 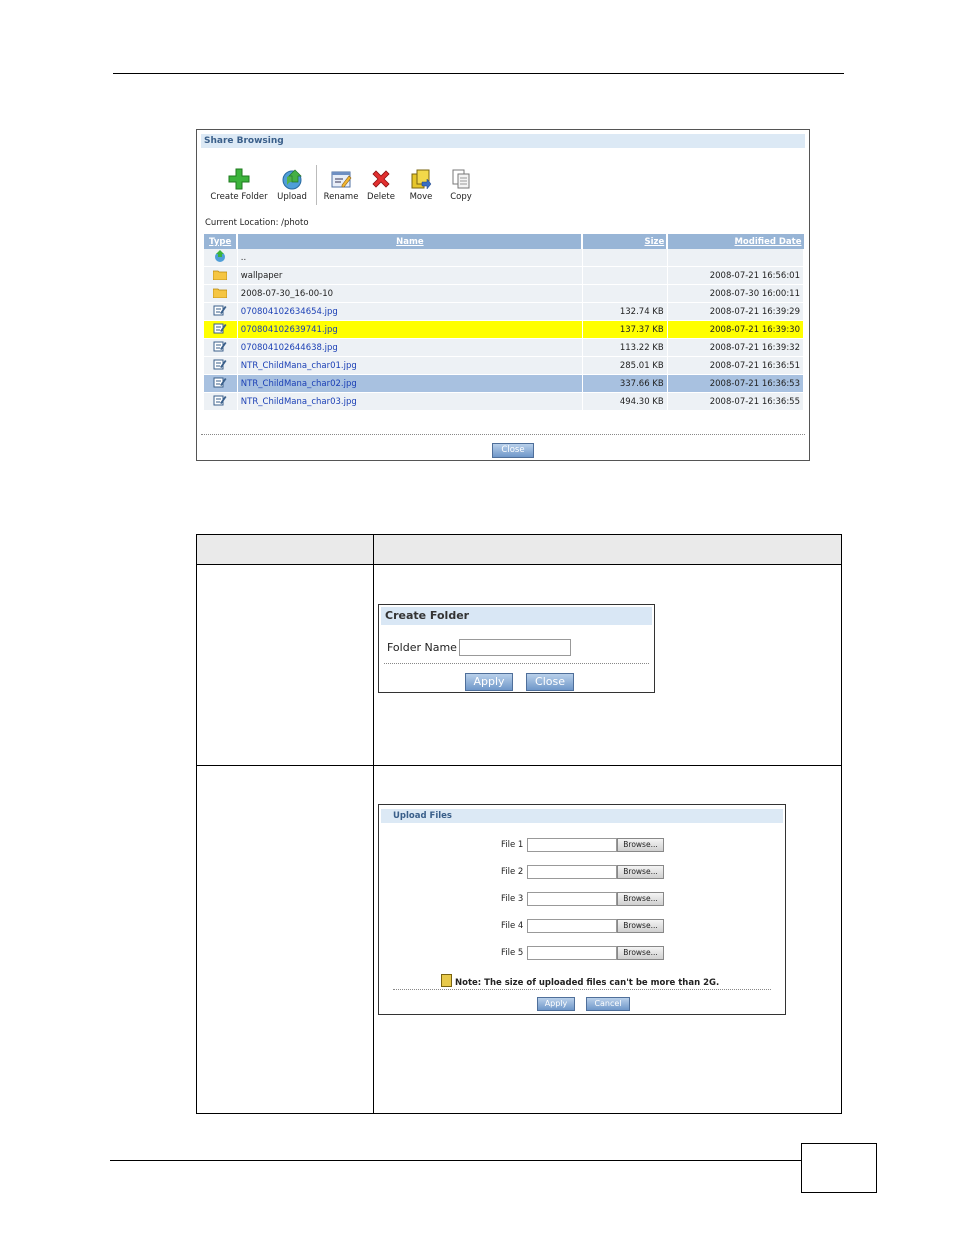 I want to click on file-size: 132.74 KB, so click(x=625, y=311).